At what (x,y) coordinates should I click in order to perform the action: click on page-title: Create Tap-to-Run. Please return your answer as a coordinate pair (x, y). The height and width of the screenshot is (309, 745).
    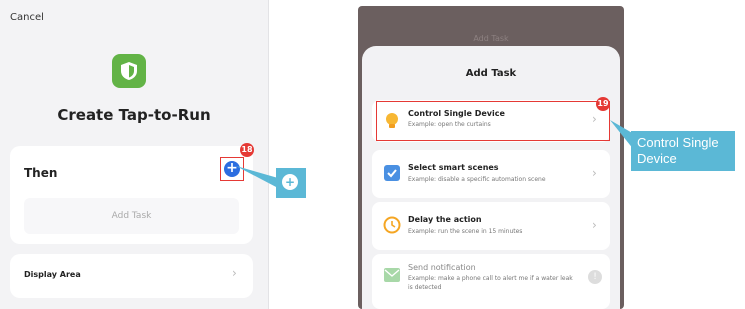
    Looking at the image, I should click on (134, 115).